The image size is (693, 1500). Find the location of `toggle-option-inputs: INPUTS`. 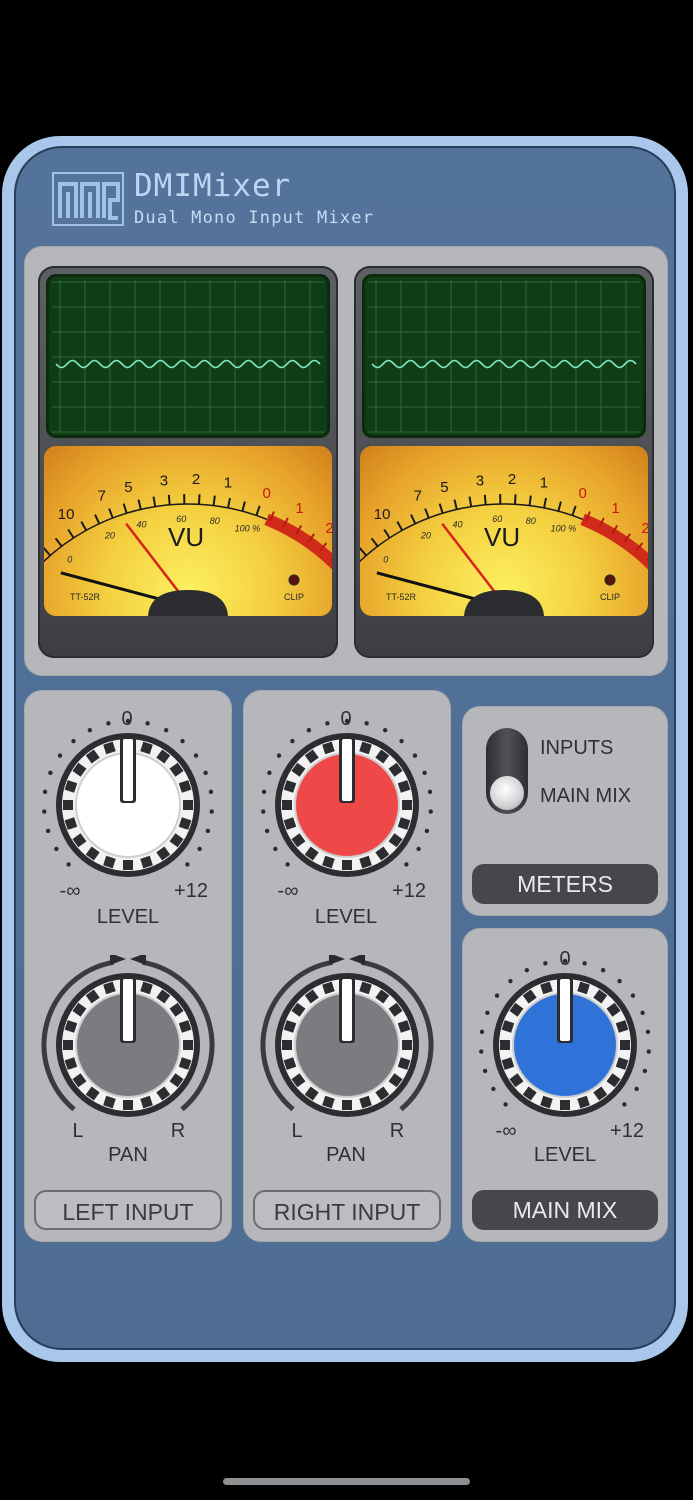

toggle-option-inputs: INPUTS is located at coordinates (576, 748).